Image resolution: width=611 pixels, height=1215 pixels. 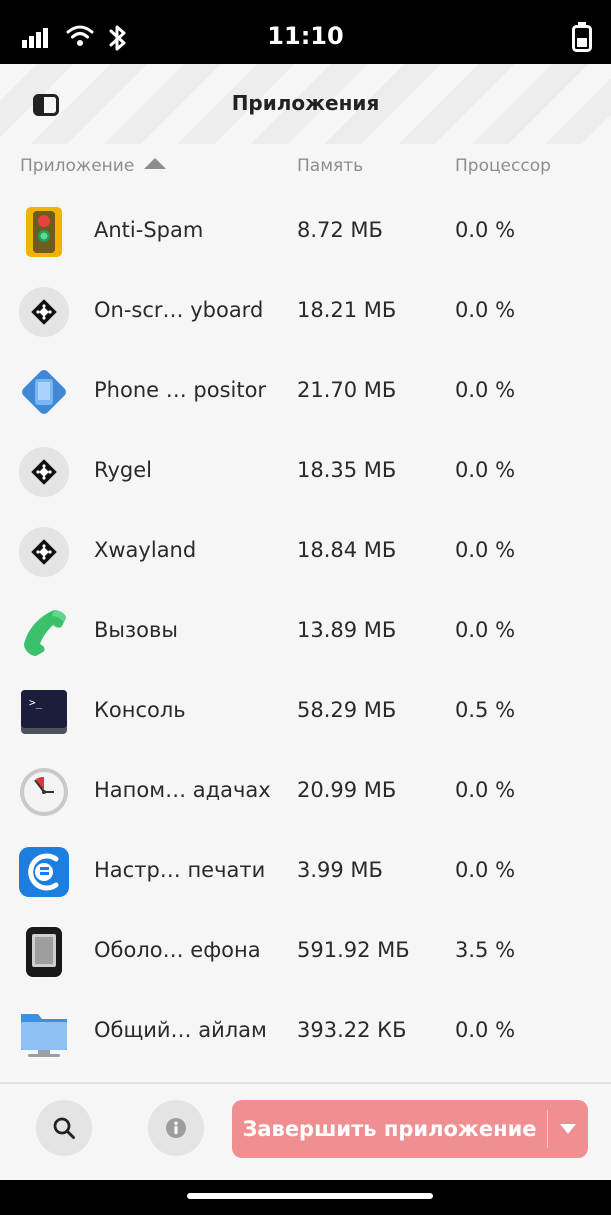 What do you see at coordinates (347, 310) in the screenshot?
I see `app-memory: 18.21 МБ` at bounding box center [347, 310].